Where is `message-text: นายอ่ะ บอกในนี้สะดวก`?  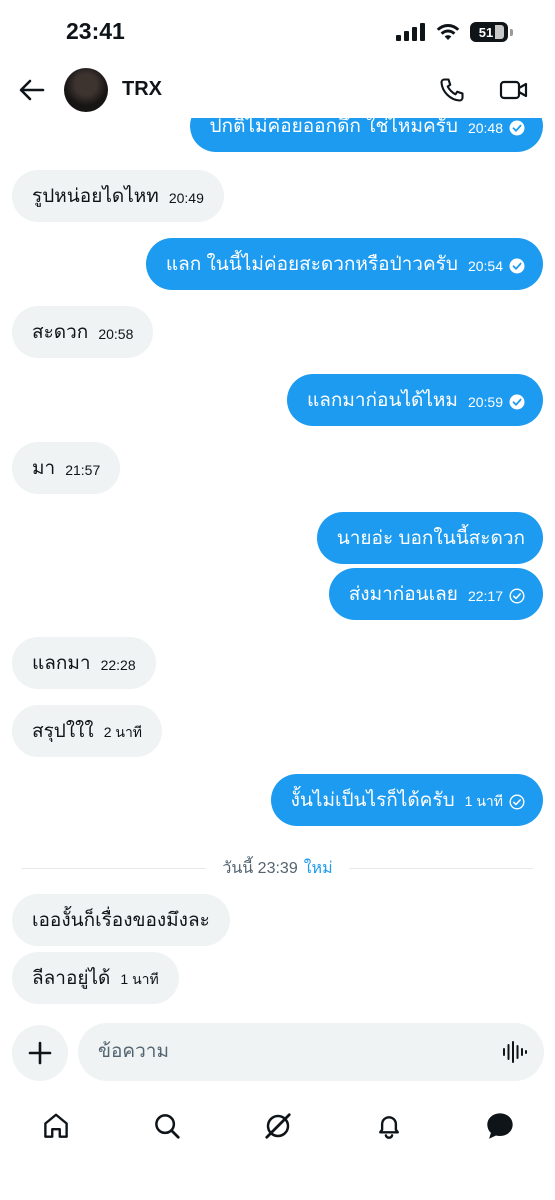
message-text: นายอ่ะ บอกในนี้สะดวก is located at coordinates (430, 538).